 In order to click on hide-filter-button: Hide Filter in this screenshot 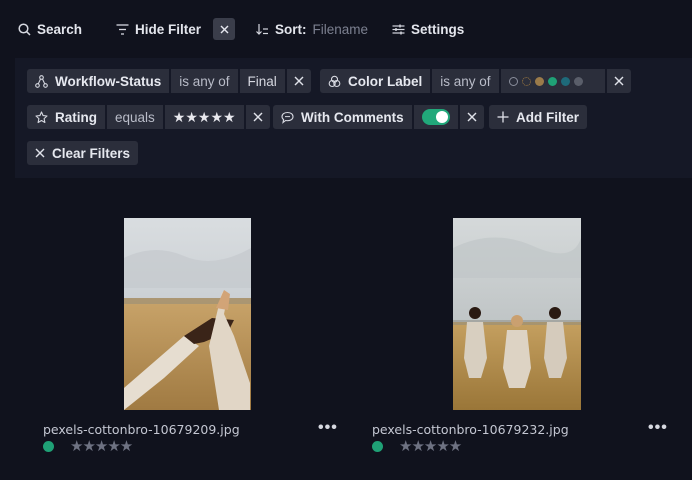, I will do `click(176, 29)`.